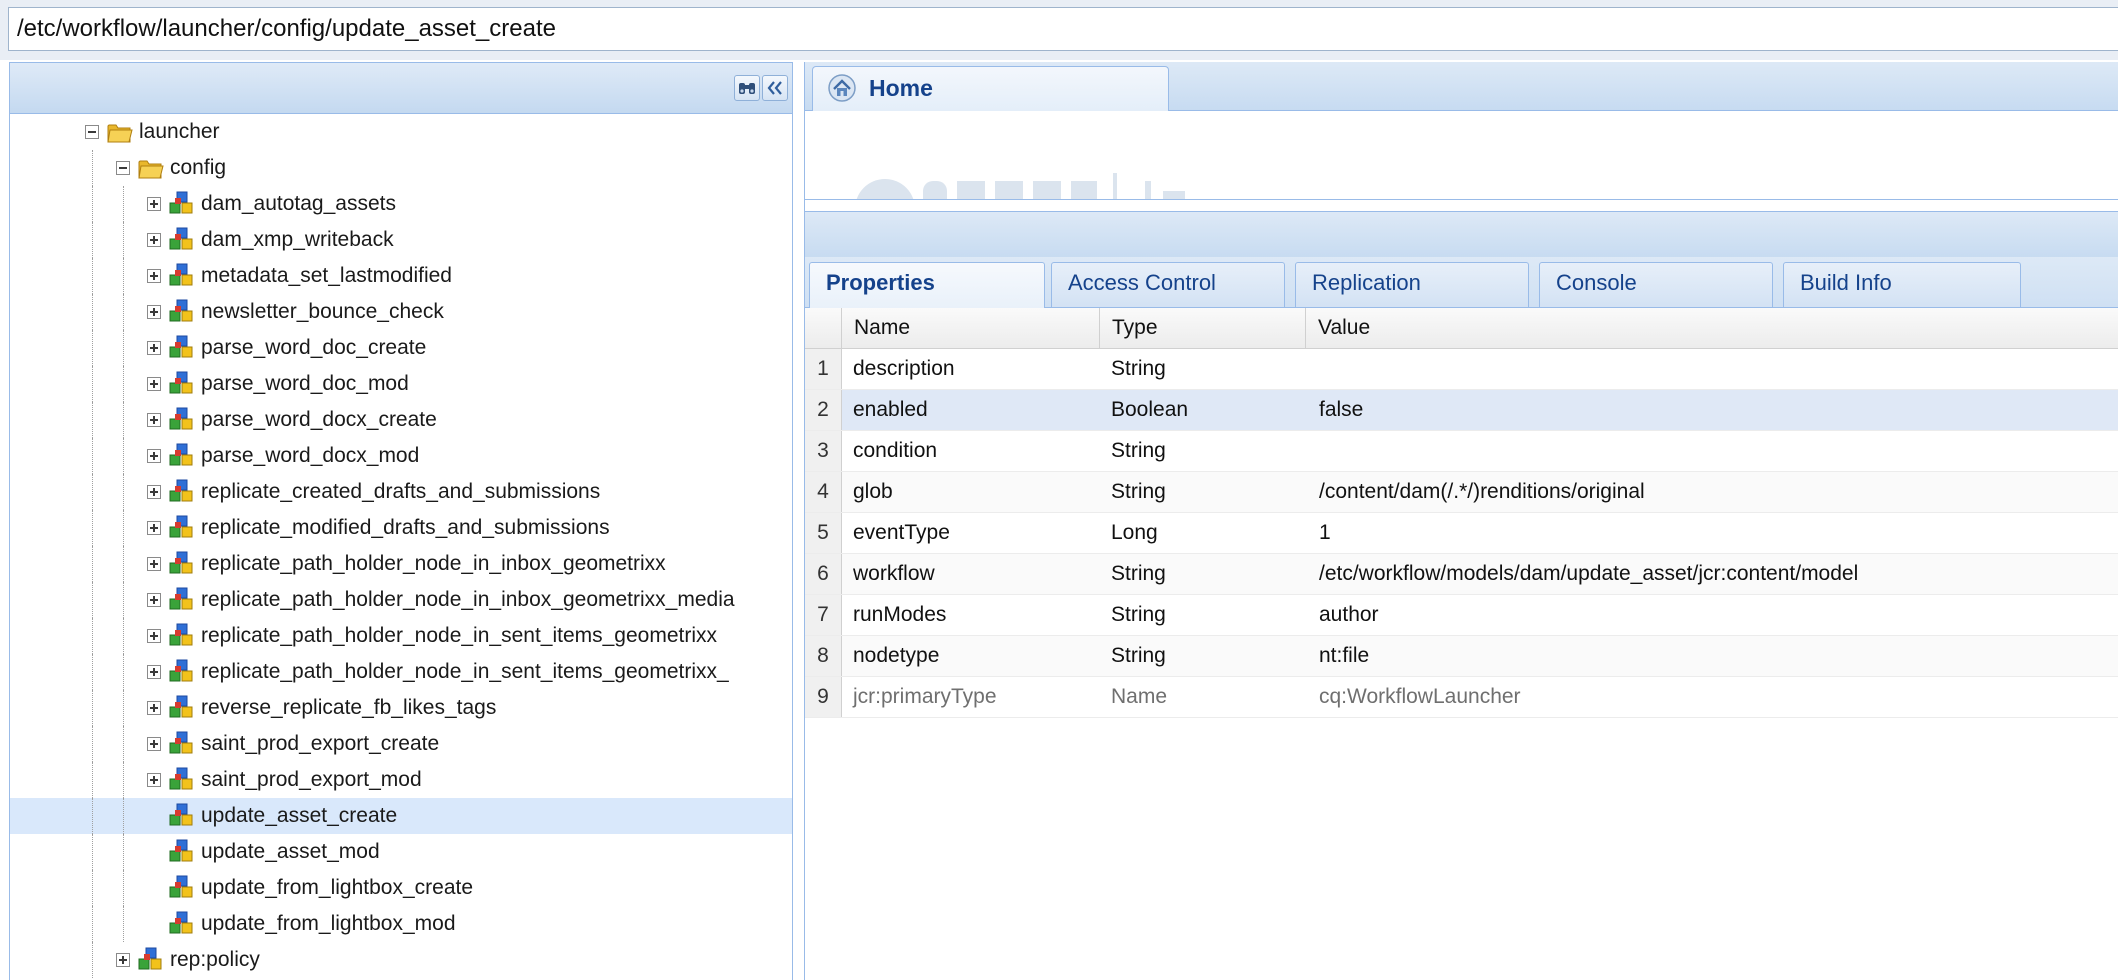 This screenshot has height=980, width=2118. I want to click on tab-home: Home, so click(990, 88).